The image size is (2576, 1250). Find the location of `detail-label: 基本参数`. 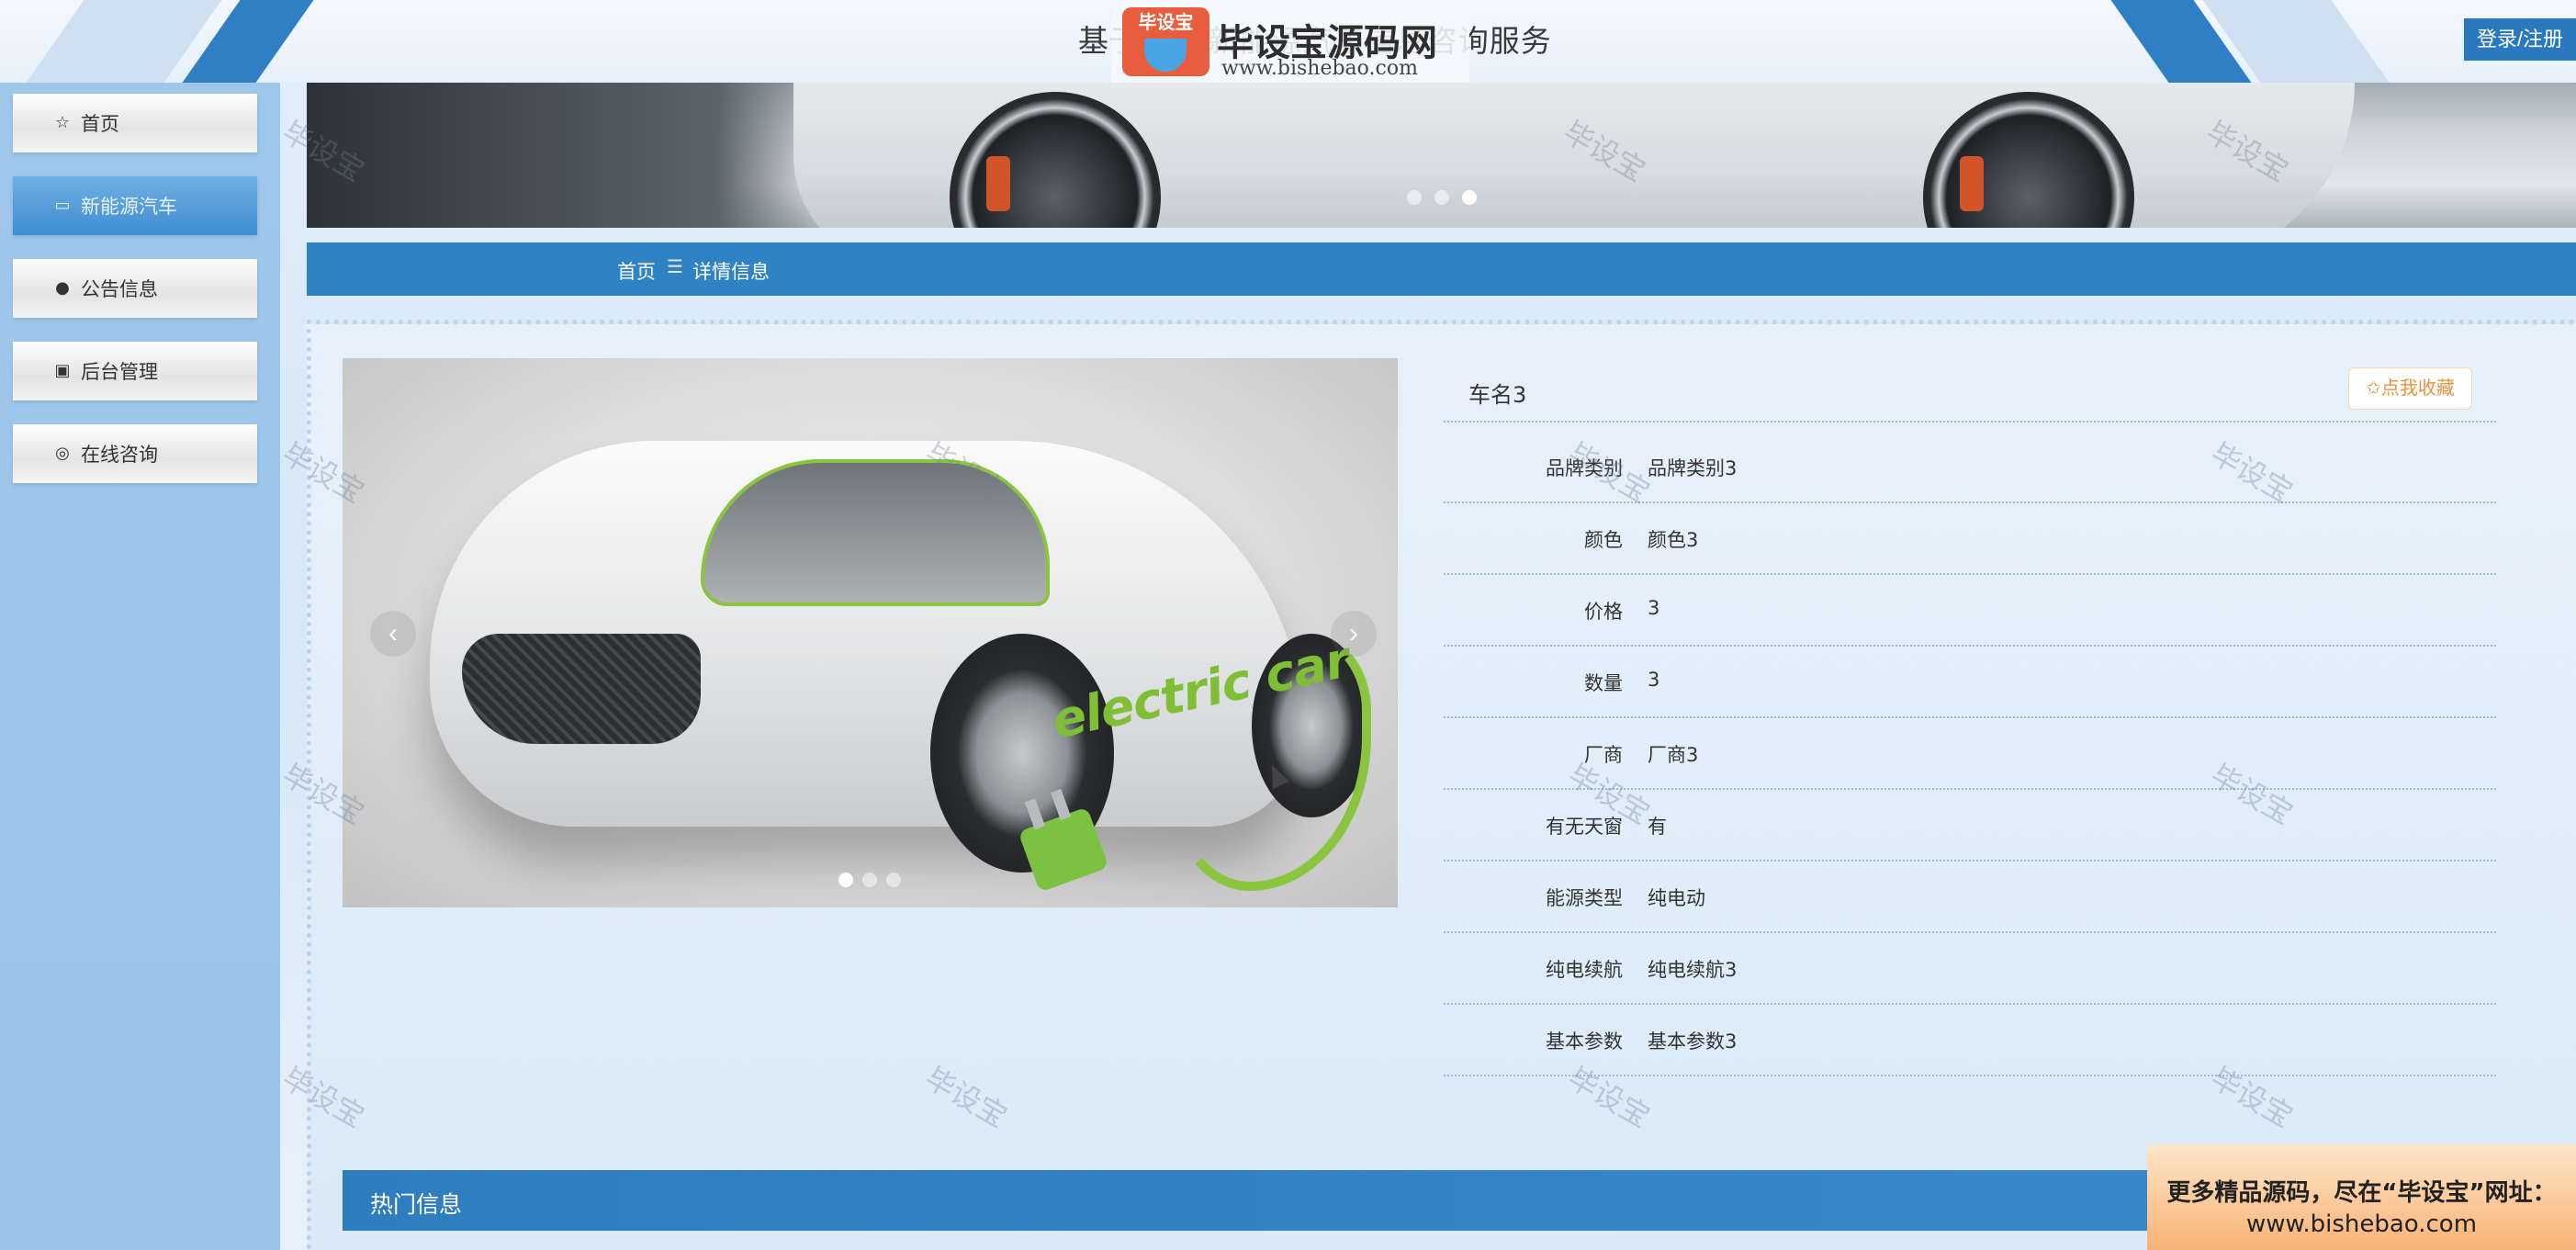

detail-label: 基本参数 is located at coordinates (1584, 1041).